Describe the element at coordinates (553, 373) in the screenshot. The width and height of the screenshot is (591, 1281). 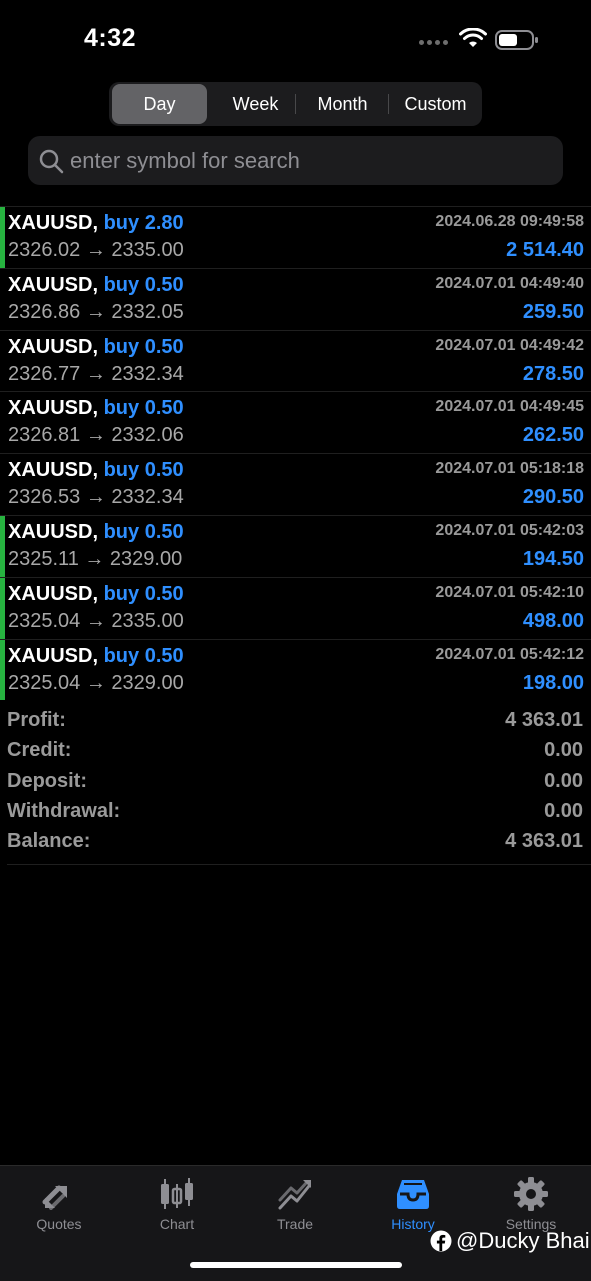
I see `deal-profit: 278.50` at that location.